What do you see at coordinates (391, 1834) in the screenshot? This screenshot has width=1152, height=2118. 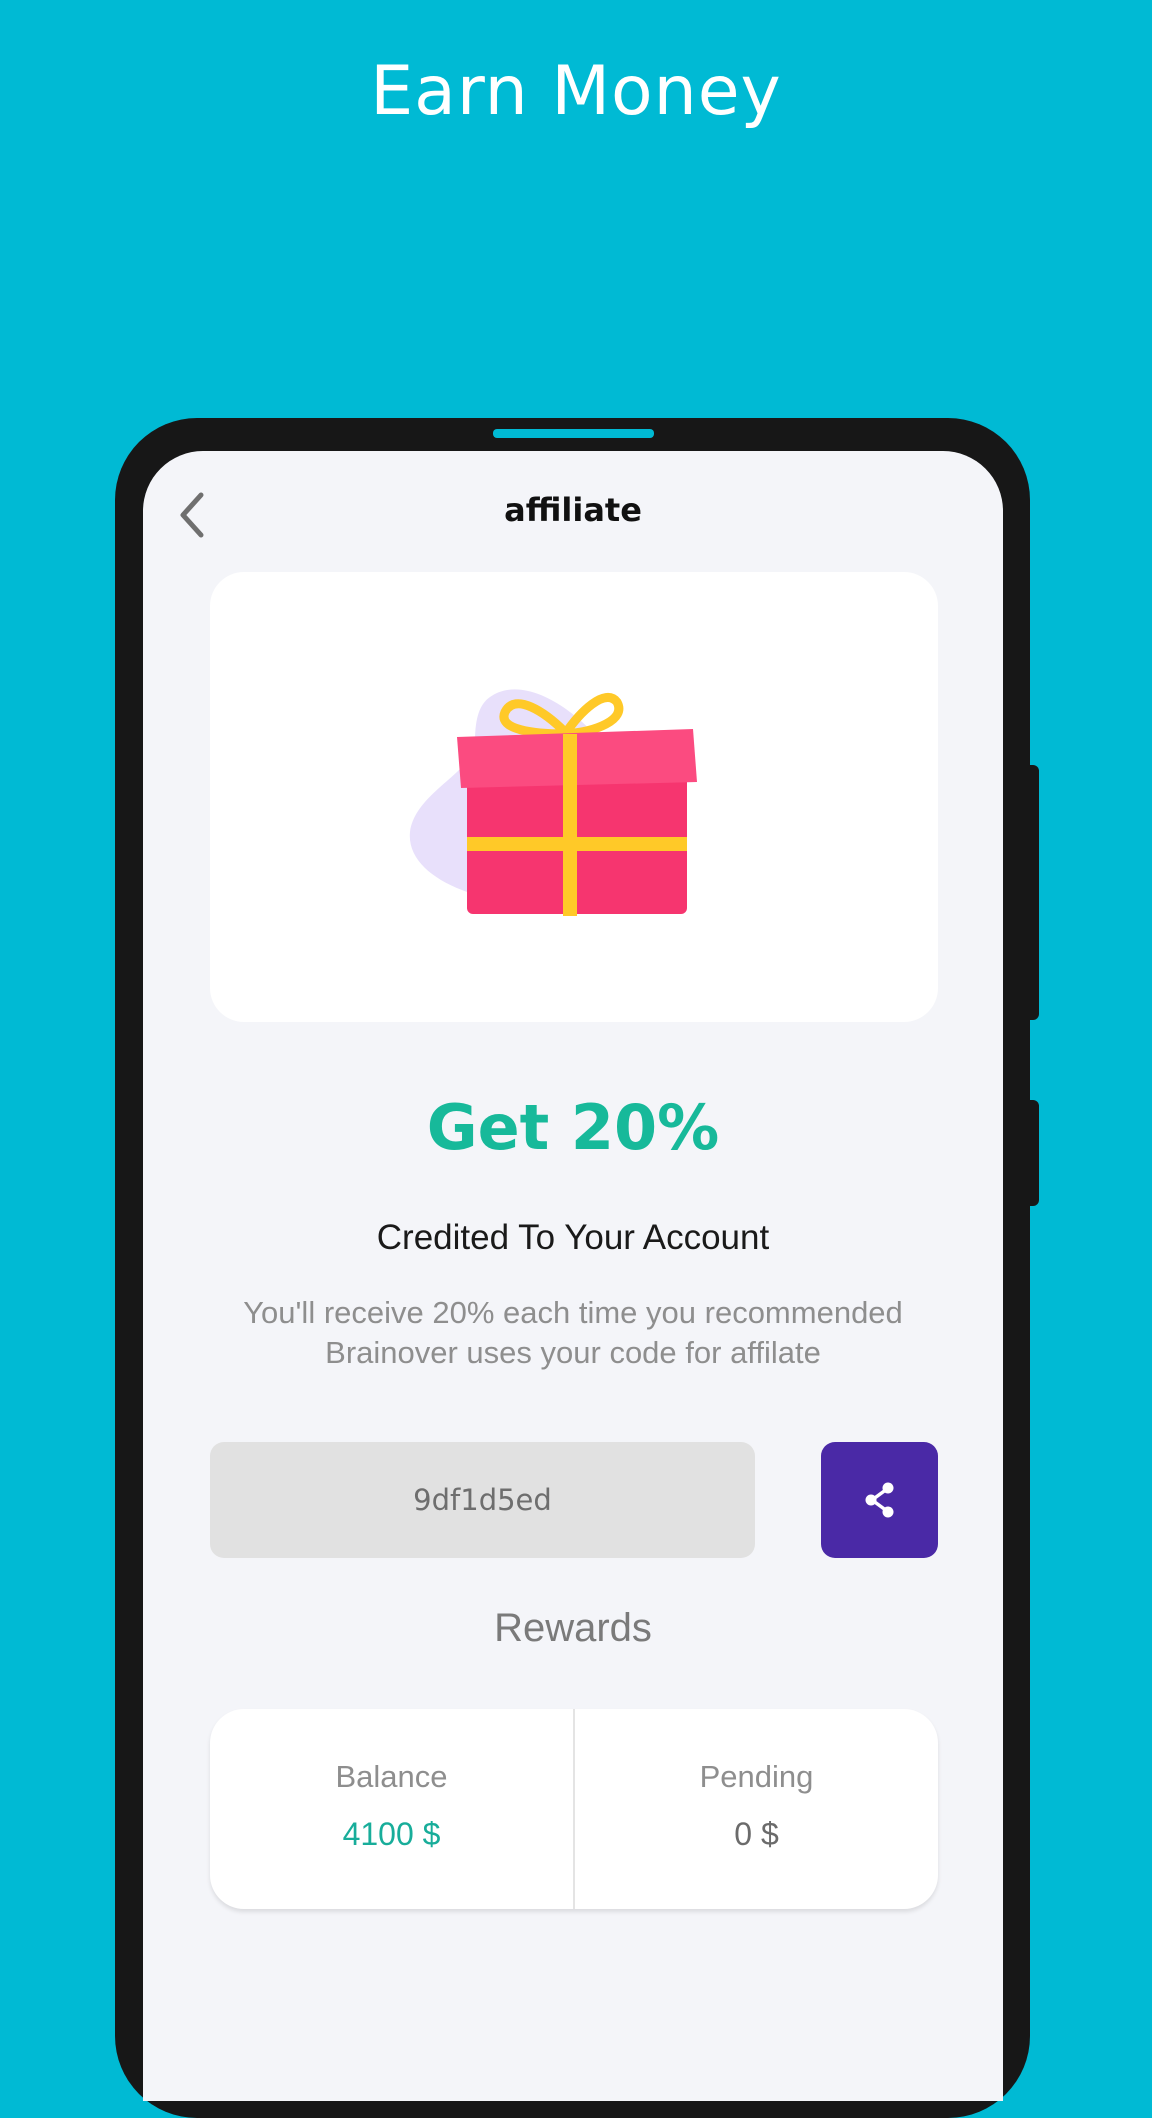 I see `balance-value: 4100 $` at bounding box center [391, 1834].